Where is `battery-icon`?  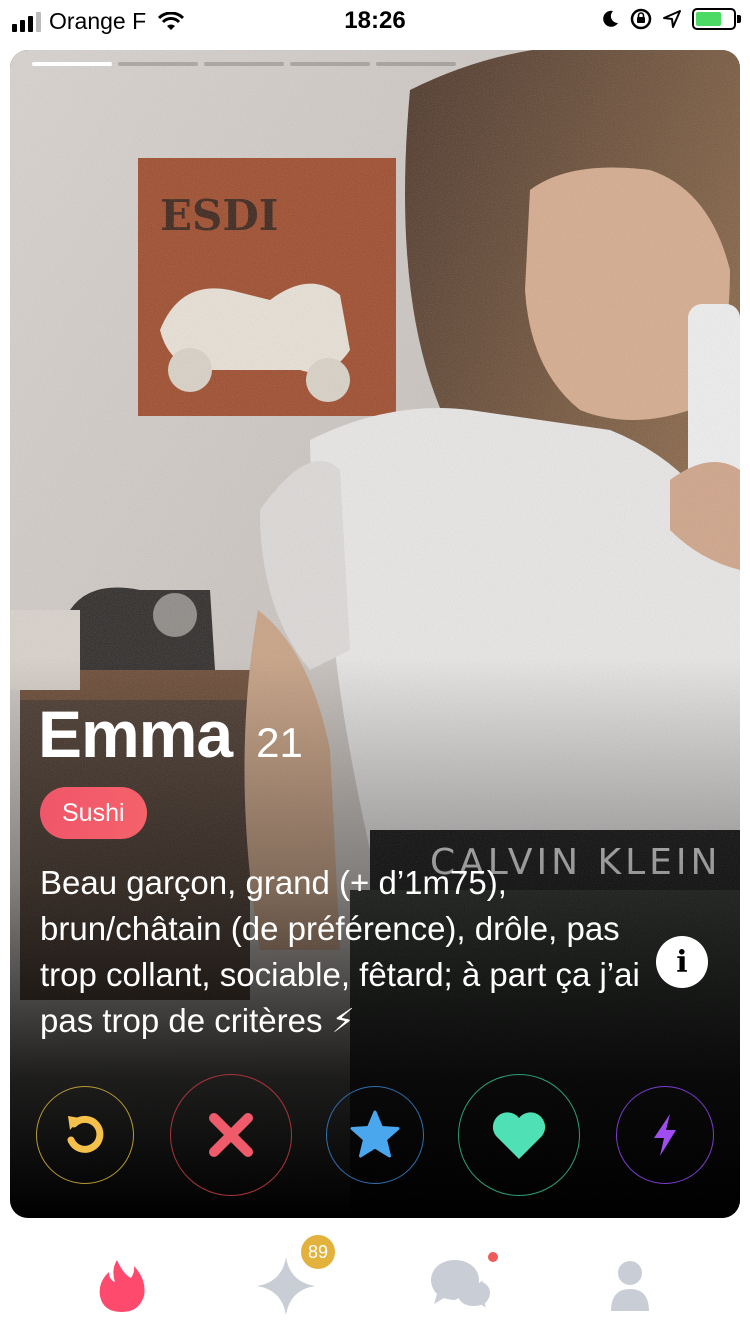 battery-icon is located at coordinates (716, 19).